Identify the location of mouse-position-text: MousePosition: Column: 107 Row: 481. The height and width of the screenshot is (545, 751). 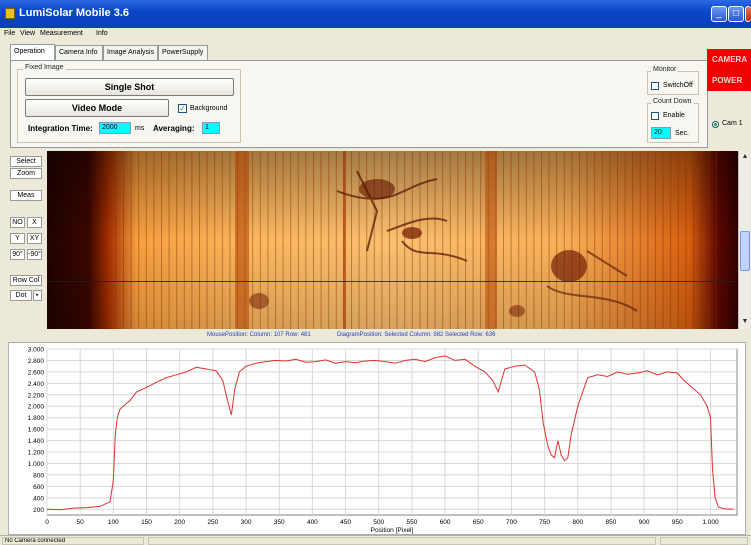
(259, 335).